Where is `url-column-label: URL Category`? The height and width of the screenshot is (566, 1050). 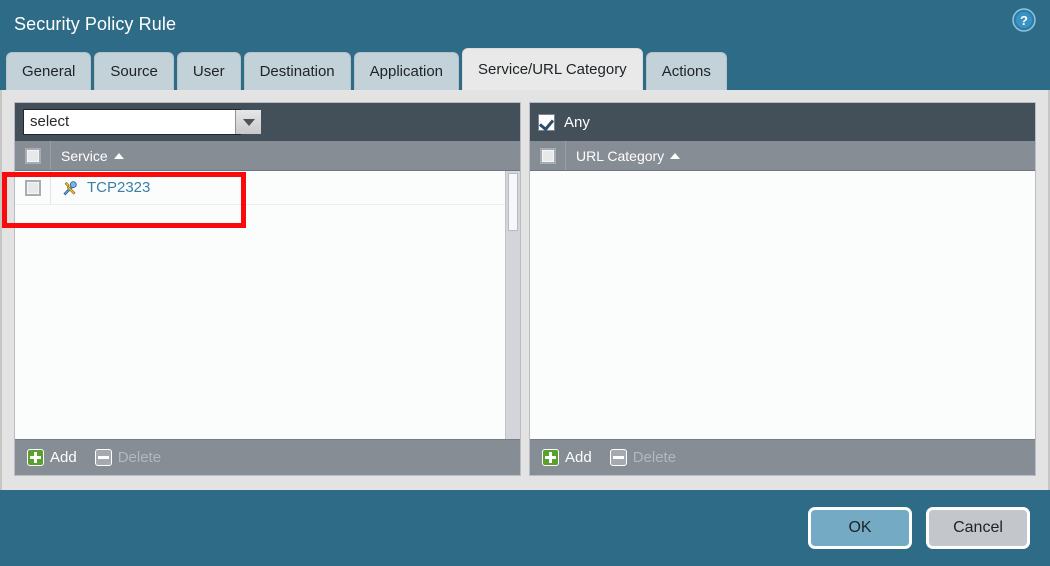
url-column-label: URL Category is located at coordinates (620, 155).